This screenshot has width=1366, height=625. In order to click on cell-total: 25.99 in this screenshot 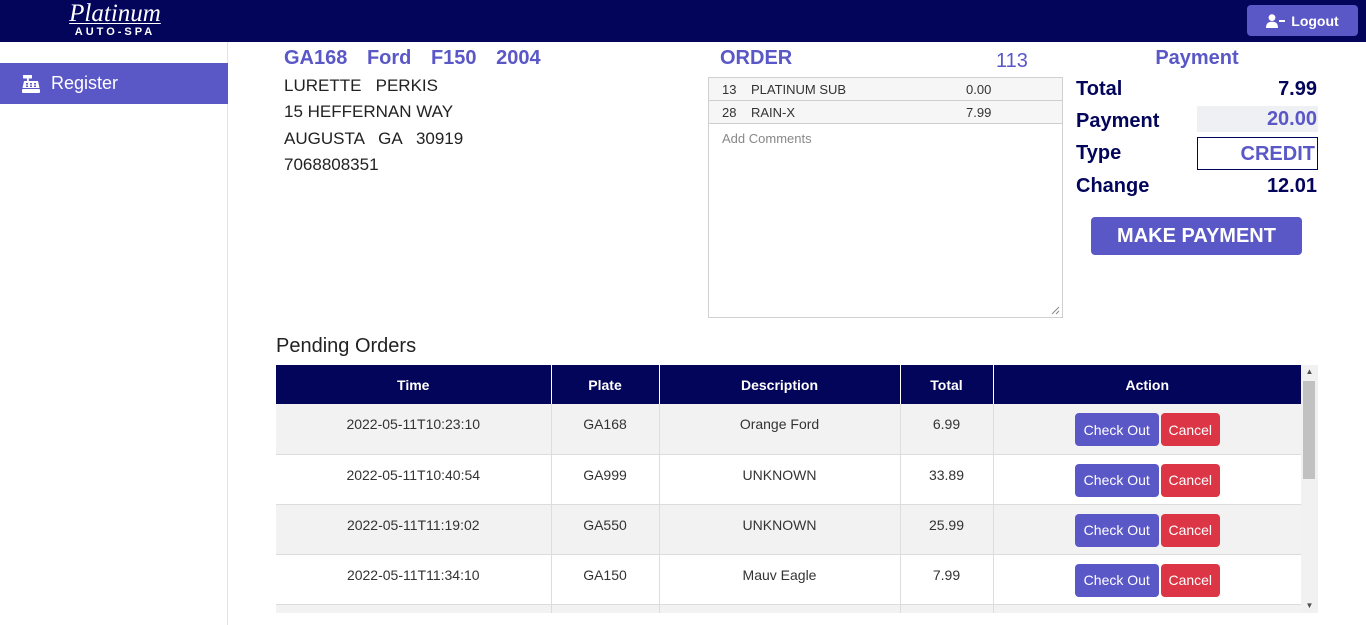, I will do `click(947, 529)`.